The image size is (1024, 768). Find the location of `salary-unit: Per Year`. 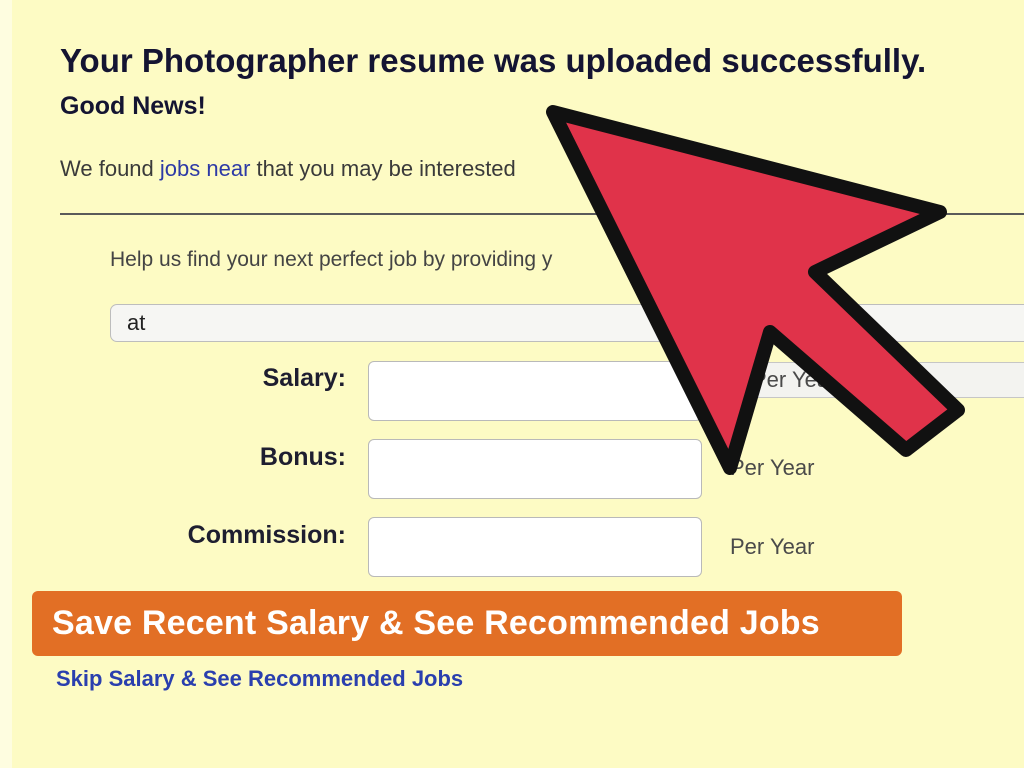

salary-unit: Per Year is located at coordinates (794, 379).